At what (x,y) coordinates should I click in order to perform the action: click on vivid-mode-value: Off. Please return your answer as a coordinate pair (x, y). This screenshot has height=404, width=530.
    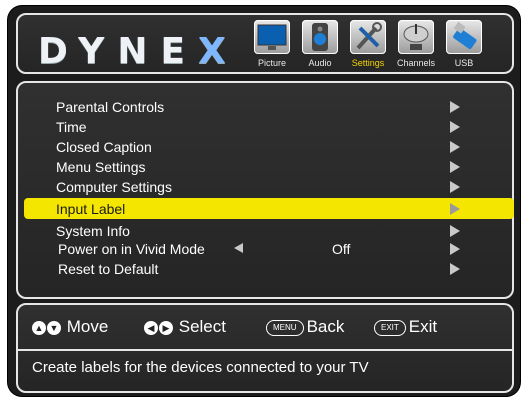
    Looking at the image, I should click on (341, 249).